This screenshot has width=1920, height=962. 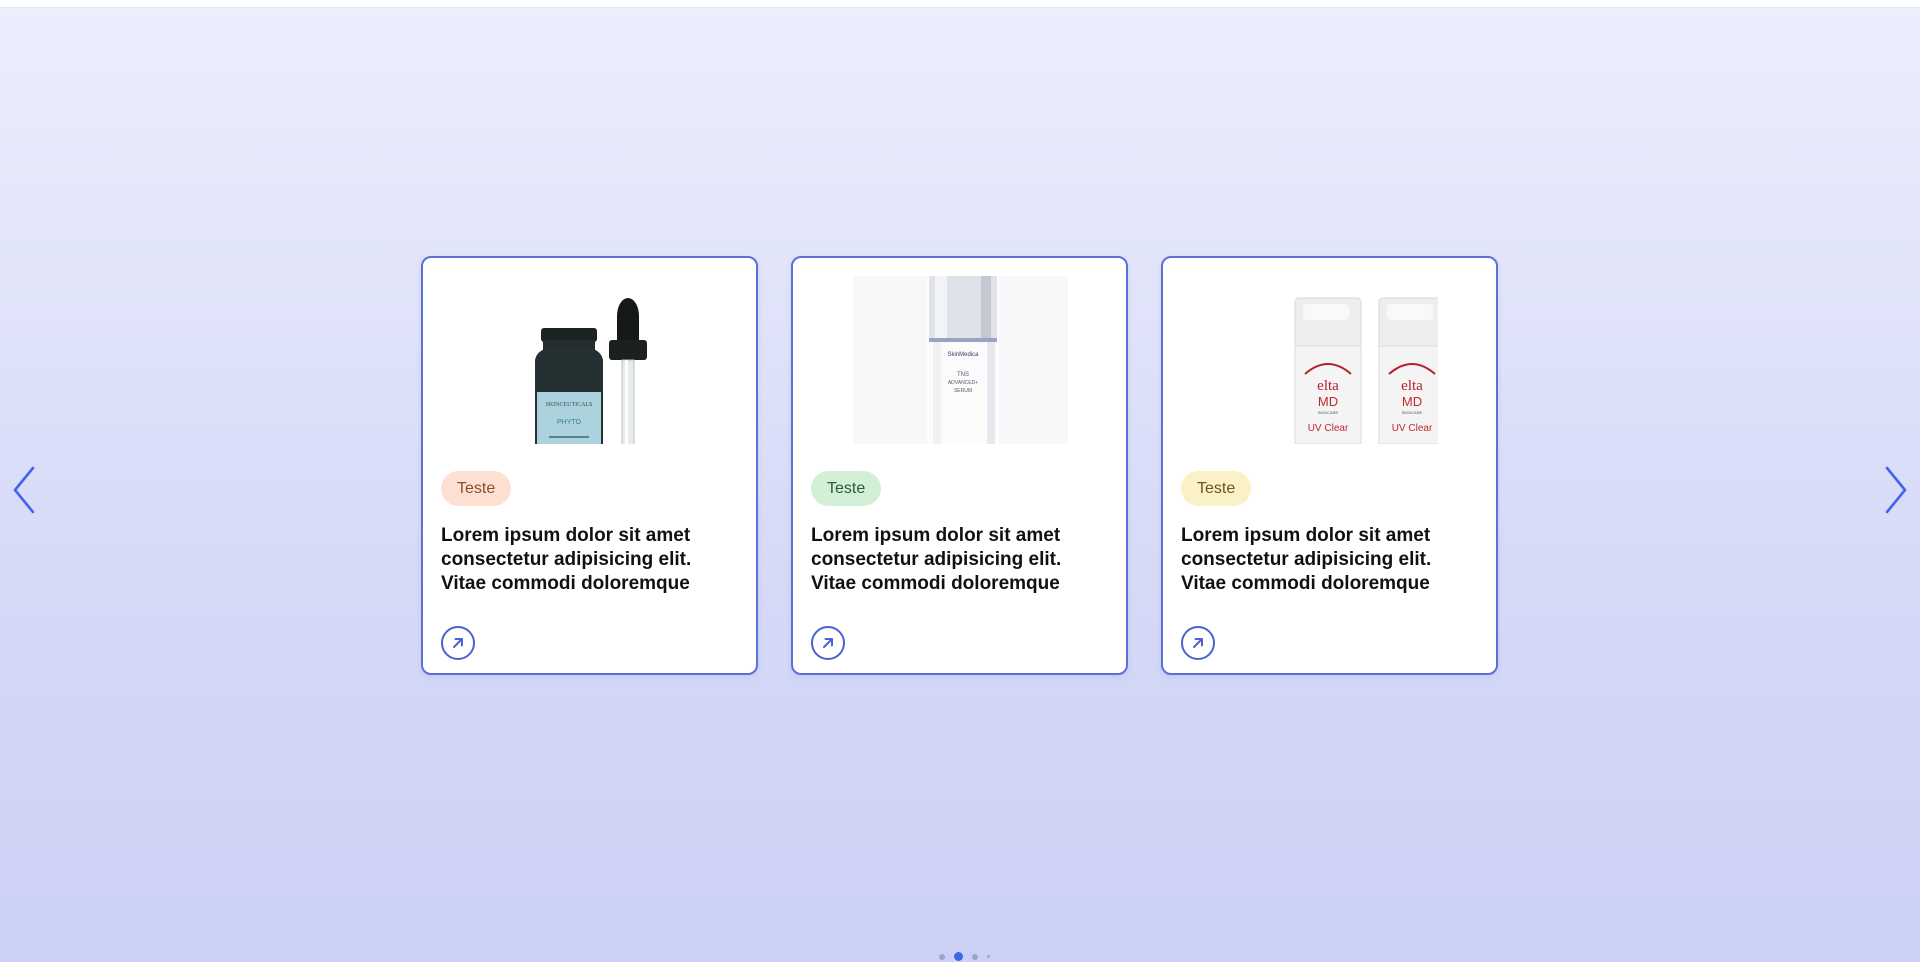 I want to click on serum-bottle-image: SkinMedica TNS ADVANCED+ SERUM, so click(x=960, y=360).